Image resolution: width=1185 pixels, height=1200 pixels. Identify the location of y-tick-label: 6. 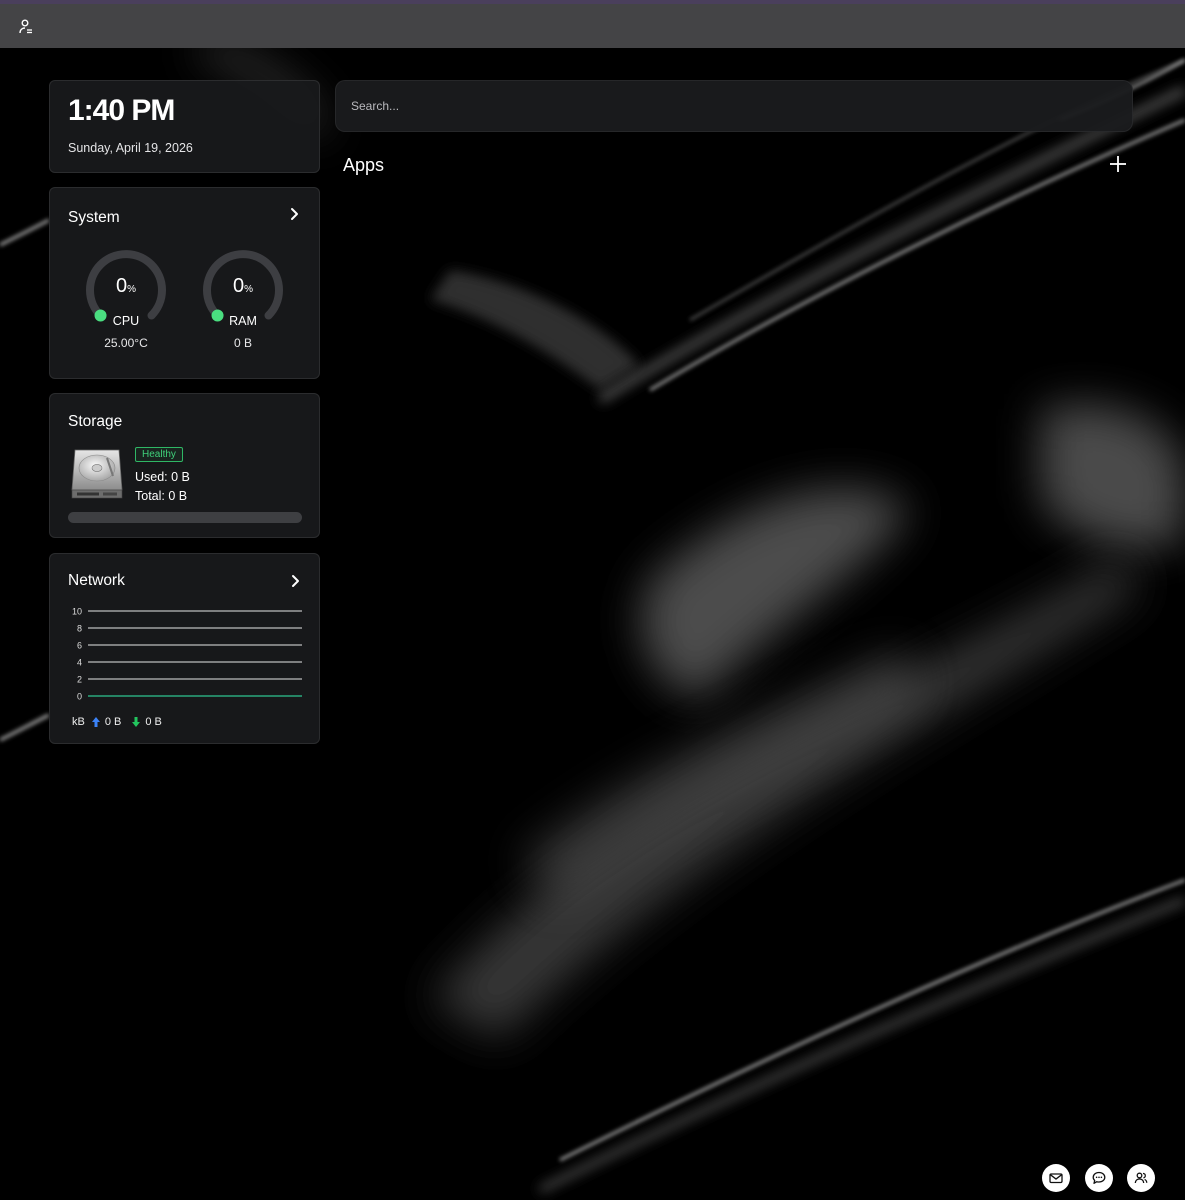
(79, 646).